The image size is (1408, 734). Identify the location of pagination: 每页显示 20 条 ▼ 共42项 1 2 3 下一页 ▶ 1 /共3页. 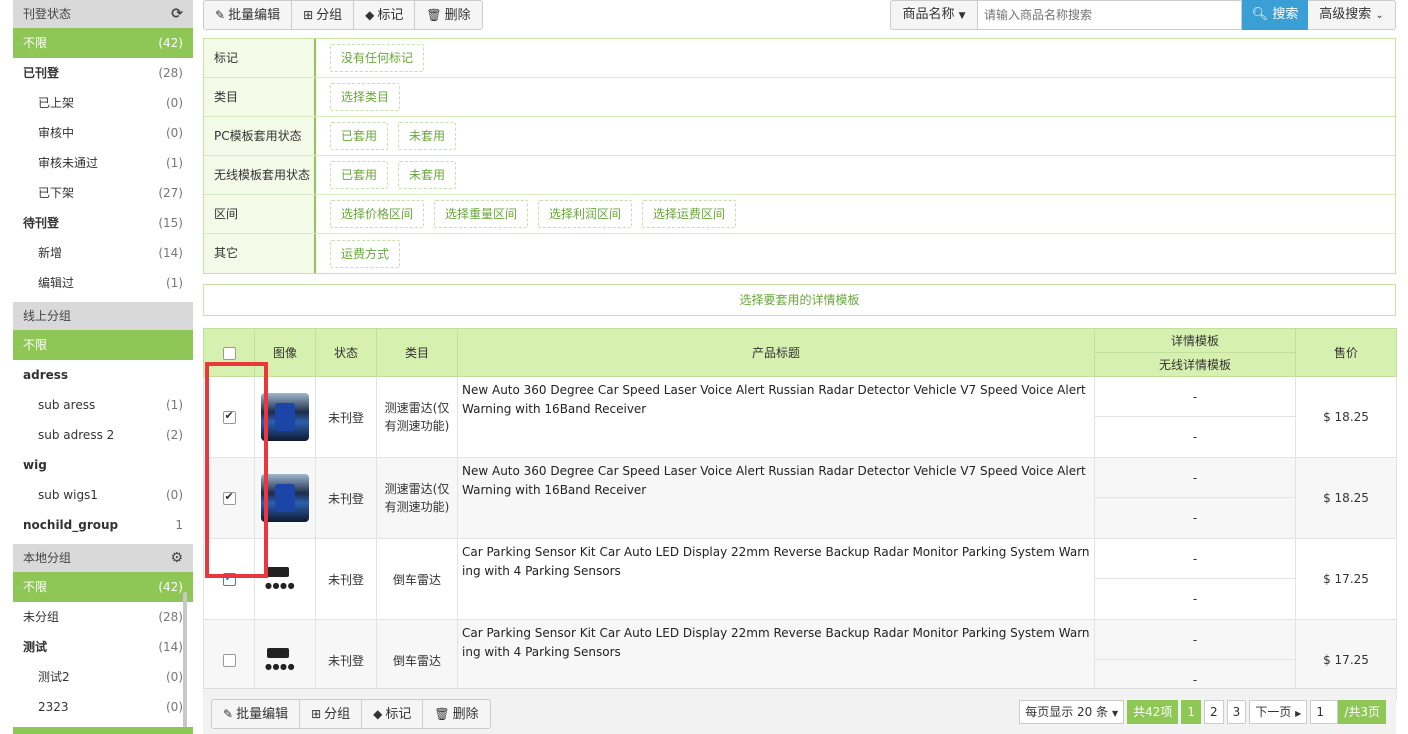
(1201, 712).